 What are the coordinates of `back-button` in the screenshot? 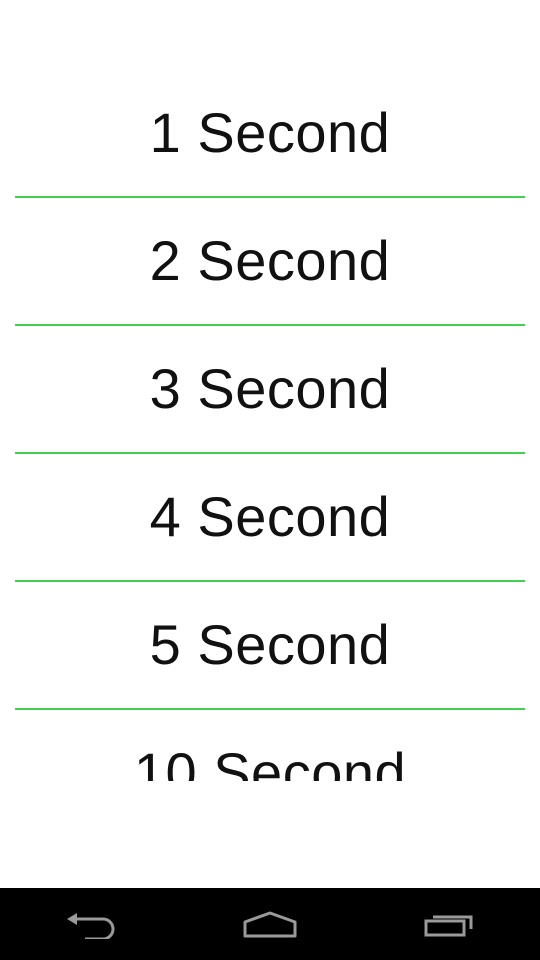 It's located at (90, 924).